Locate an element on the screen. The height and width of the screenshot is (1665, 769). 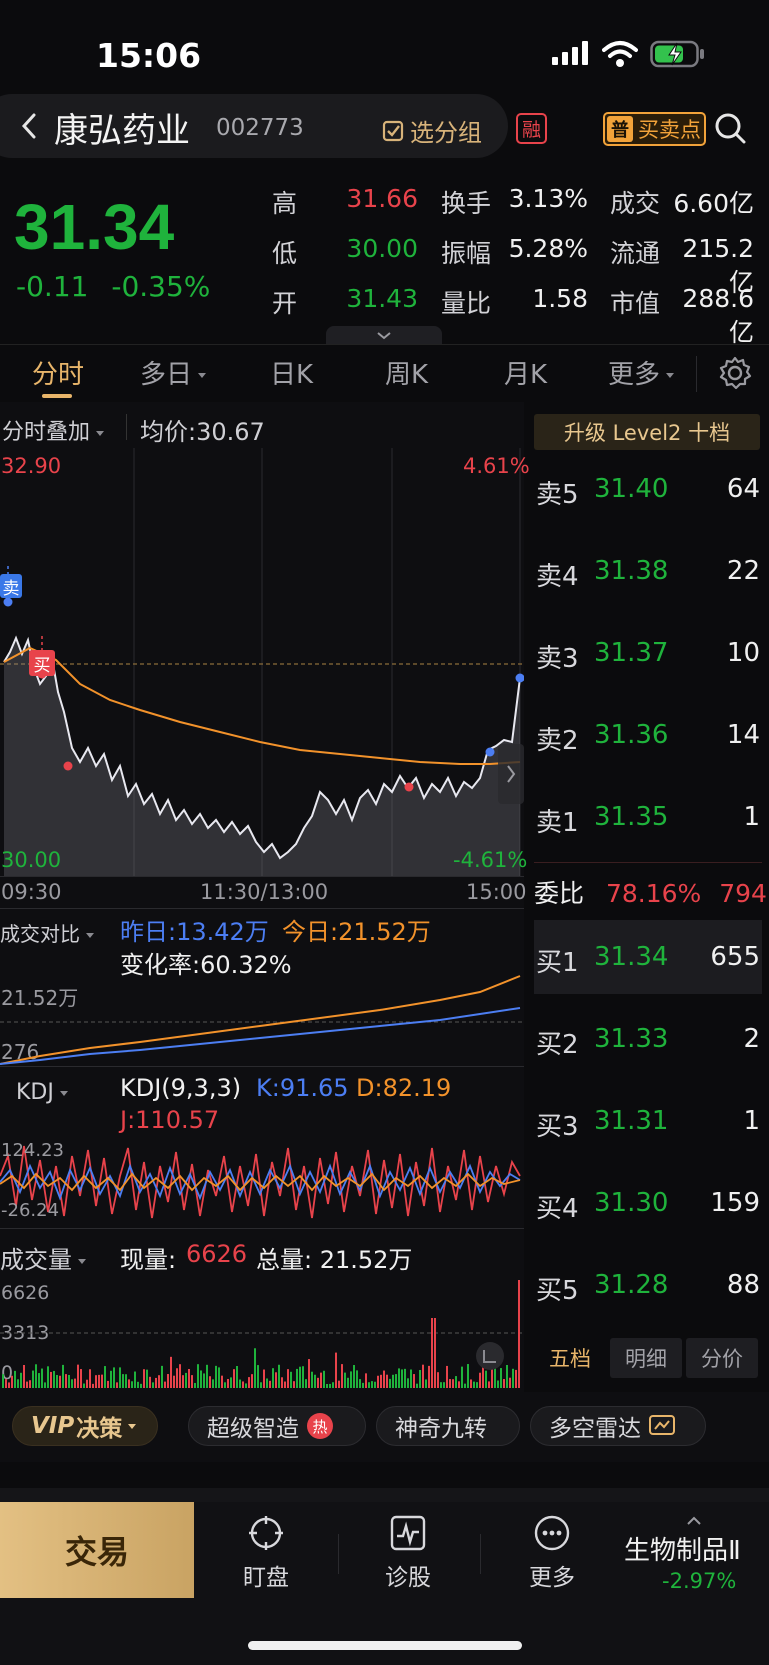
axis-low-pct: -4.61% is located at coordinates (490, 860).